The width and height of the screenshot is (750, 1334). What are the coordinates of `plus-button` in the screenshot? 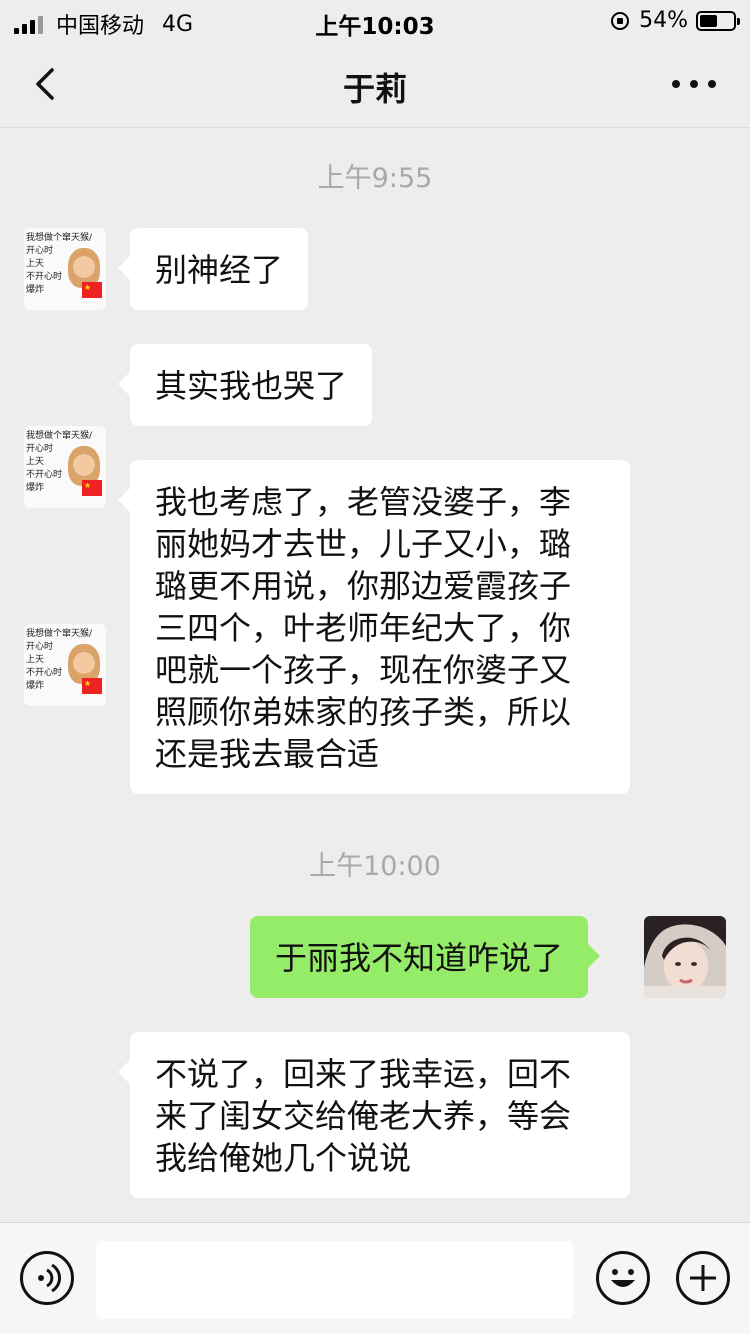 It's located at (703, 1278).